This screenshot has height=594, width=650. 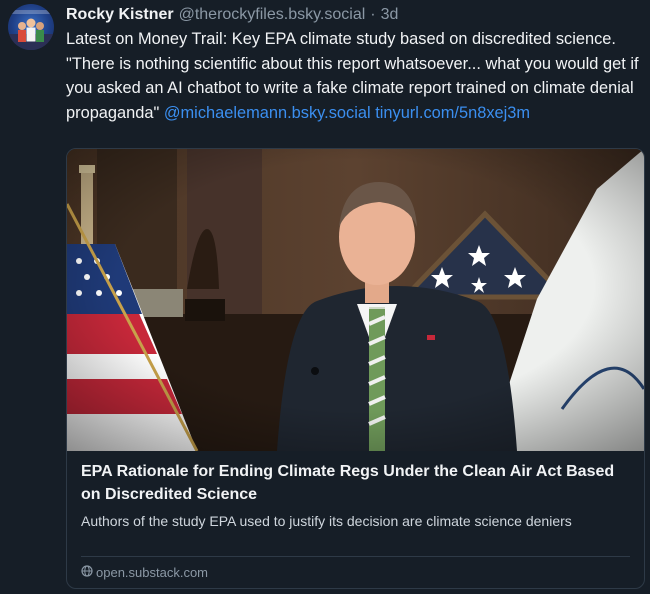 I want to click on author-handle: @therockyfiles.bsky.social, so click(x=272, y=15).